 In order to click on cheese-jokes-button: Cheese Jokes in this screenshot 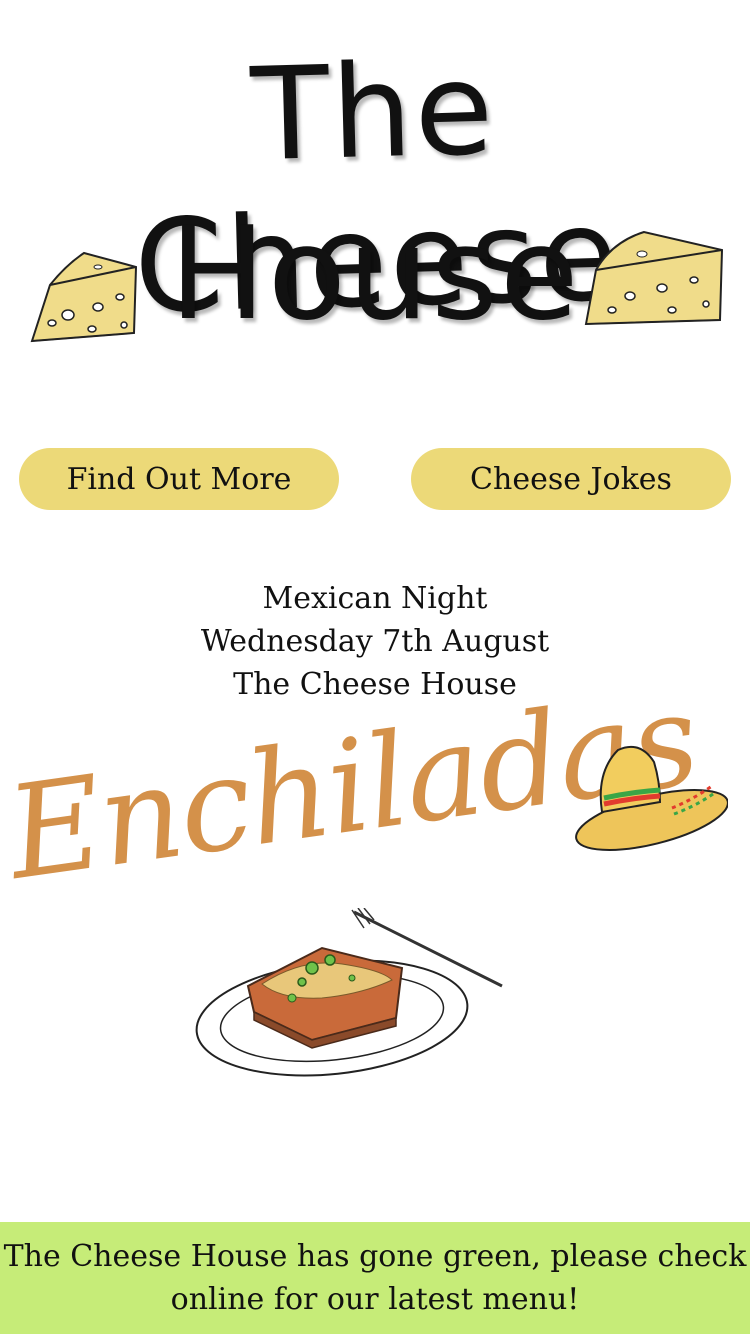, I will do `click(571, 479)`.